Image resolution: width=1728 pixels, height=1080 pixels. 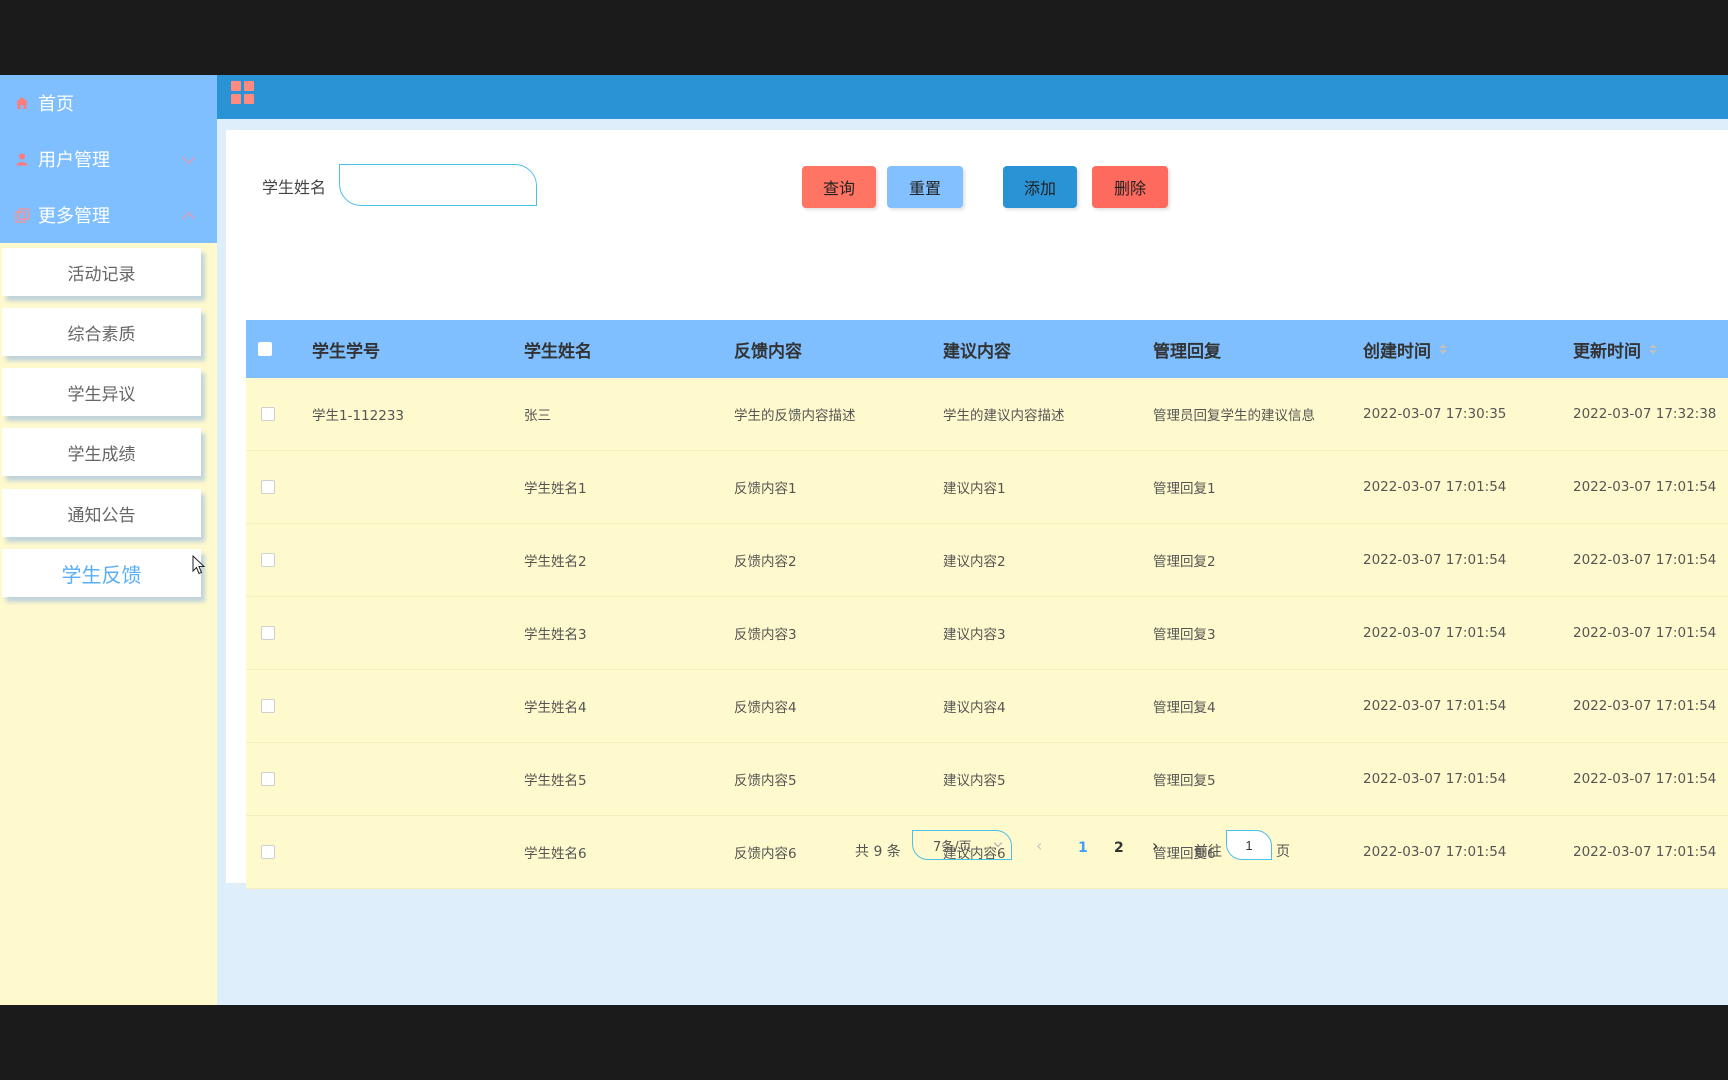 I want to click on menu-user-management: 用户管理, so click(x=108, y=159).